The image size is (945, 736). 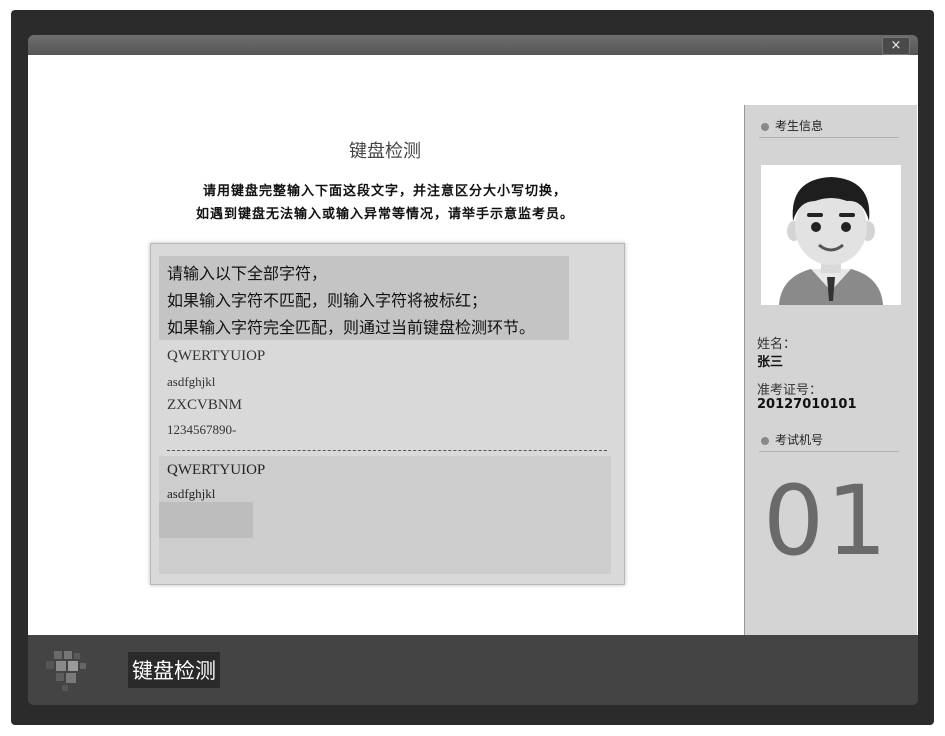 I want to click on exam-id-value: 20127010101, so click(x=807, y=404).